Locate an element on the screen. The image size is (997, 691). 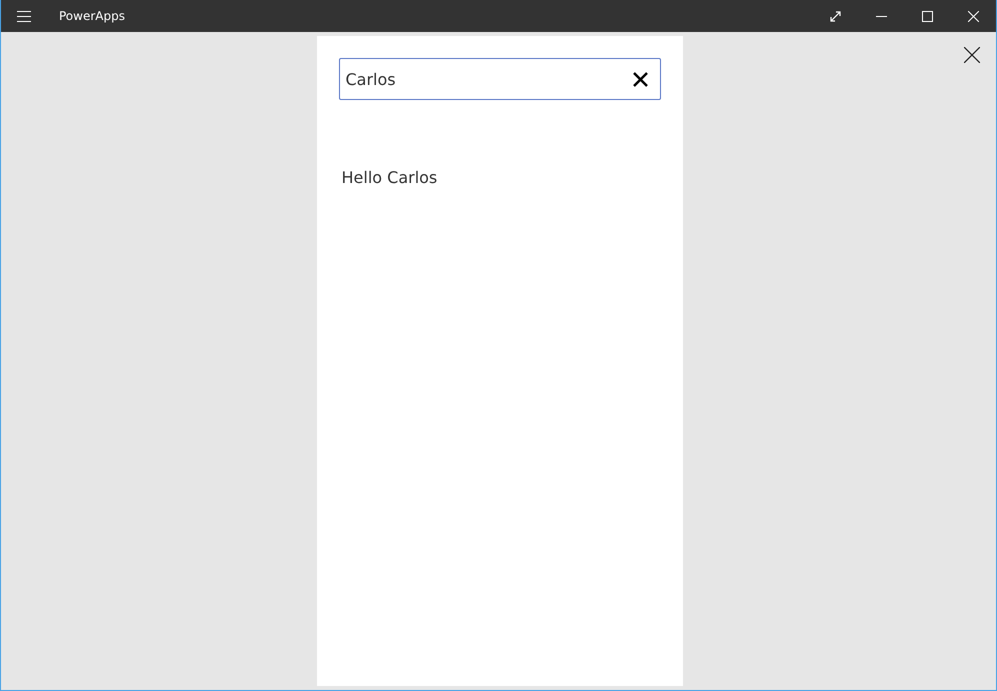
greeting-label: Hello Carlos is located at coordinates (390, 177).